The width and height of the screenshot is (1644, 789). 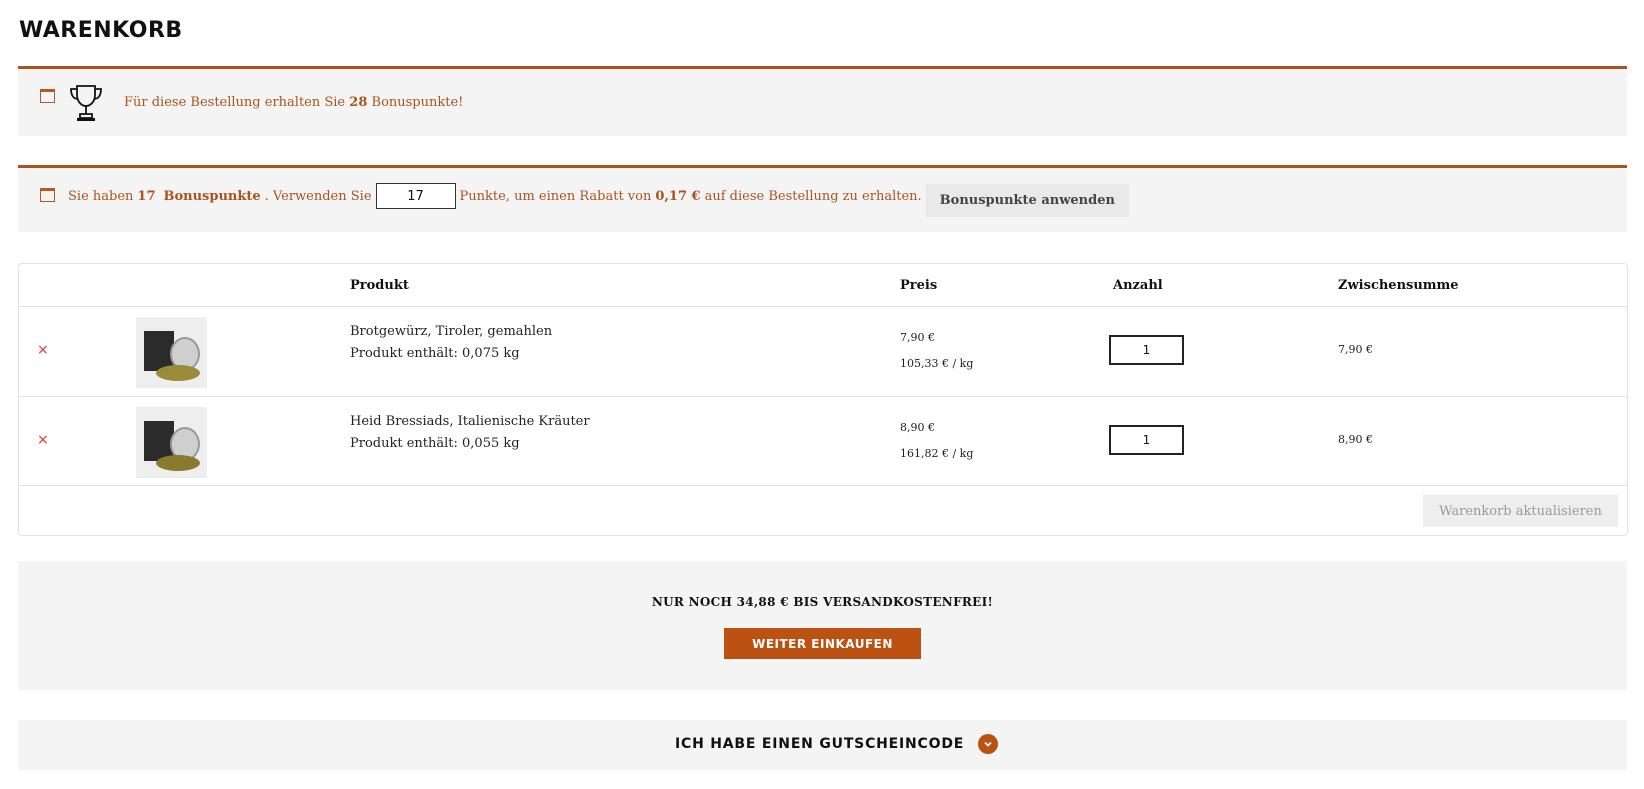 What do you see at coordinates (235, 102) in the screenshot?
I see `bonus-earn-text-before: Für diese Bestellung erhalten Sie` at bounding box center [235, 102].